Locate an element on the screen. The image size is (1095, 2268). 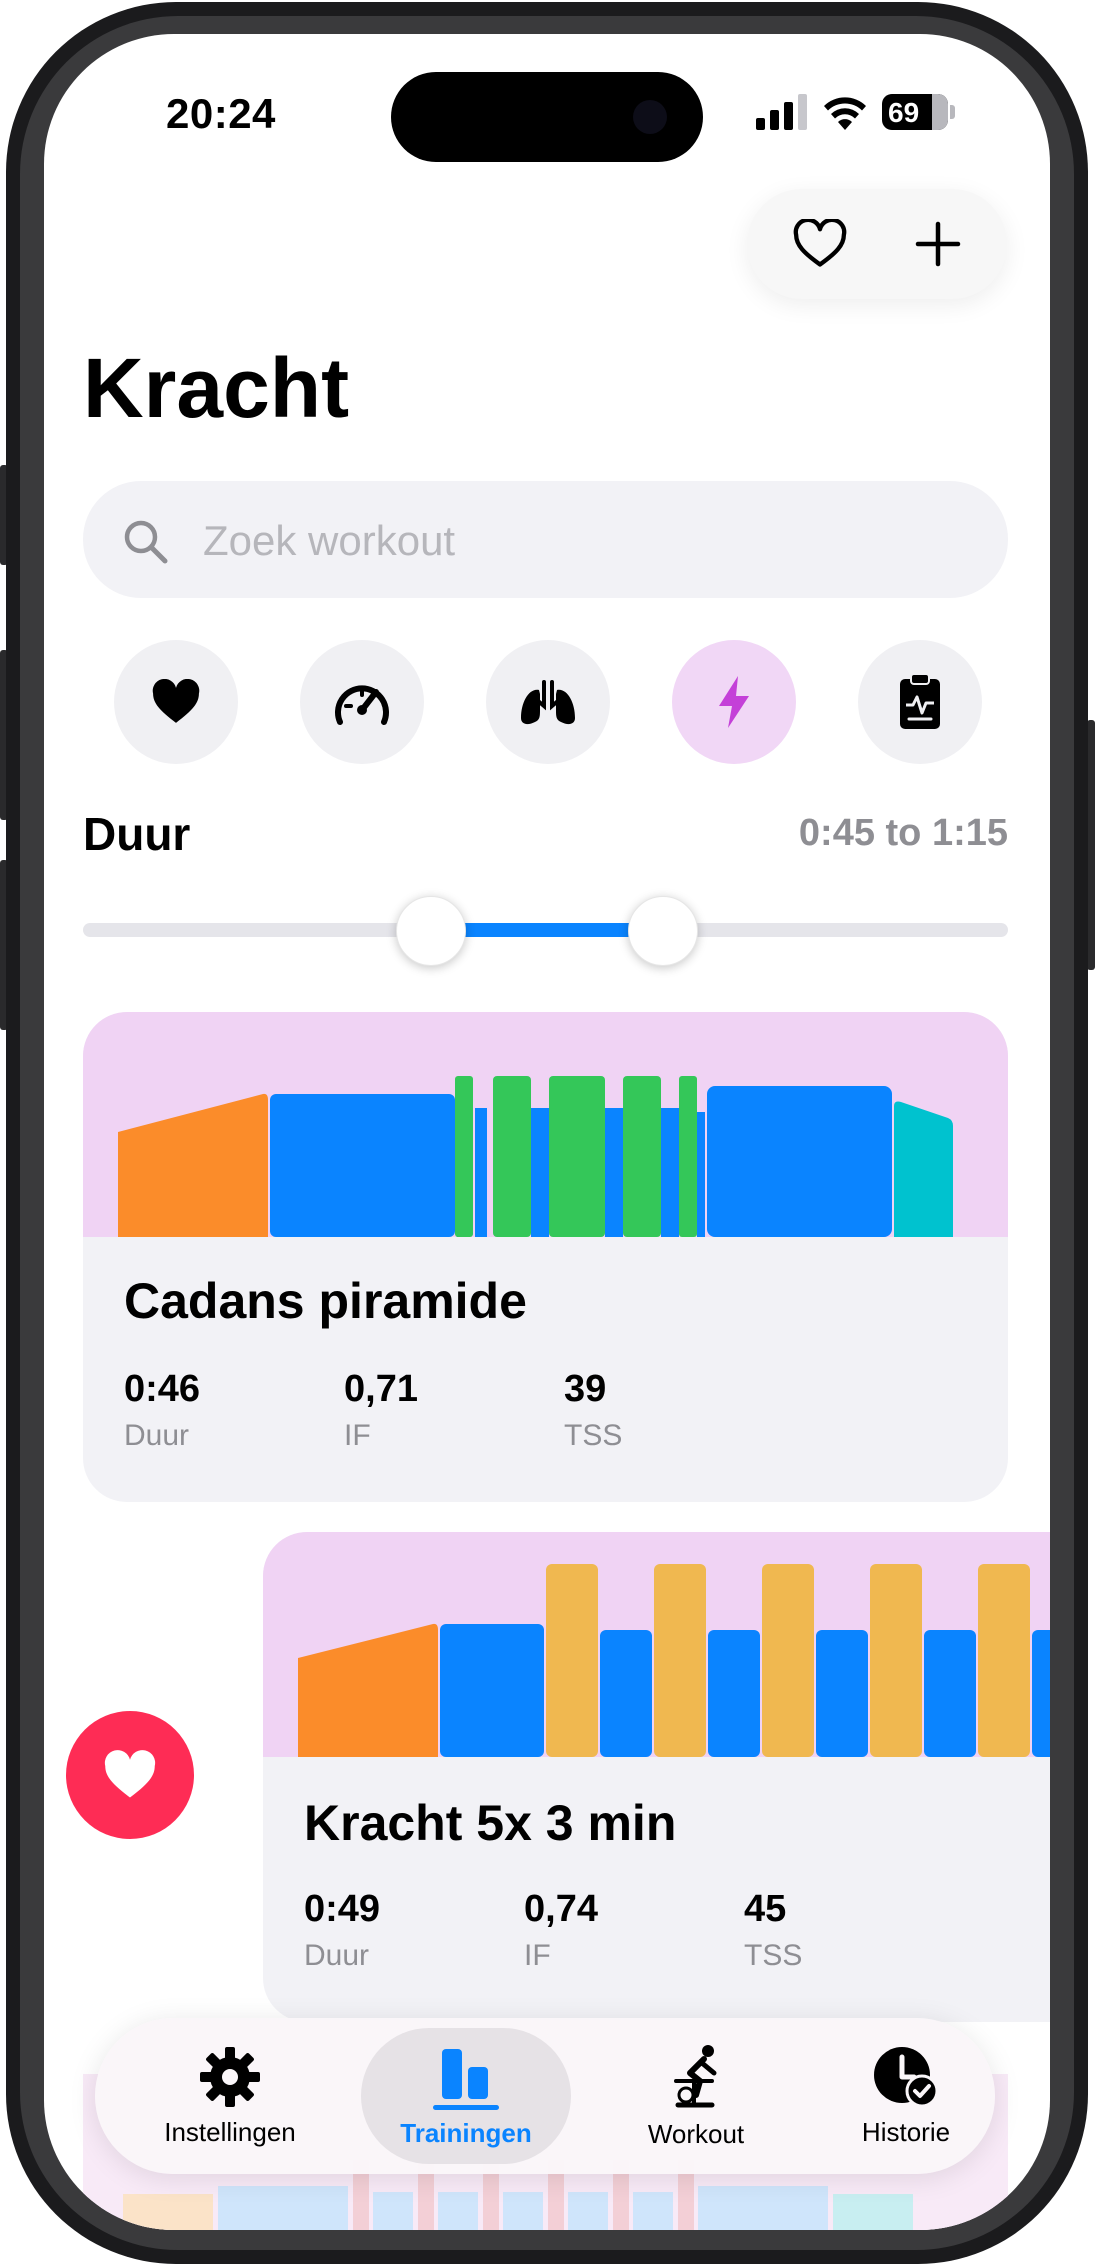
duration-slider-min-thumb is located at coordinates (431, 931).